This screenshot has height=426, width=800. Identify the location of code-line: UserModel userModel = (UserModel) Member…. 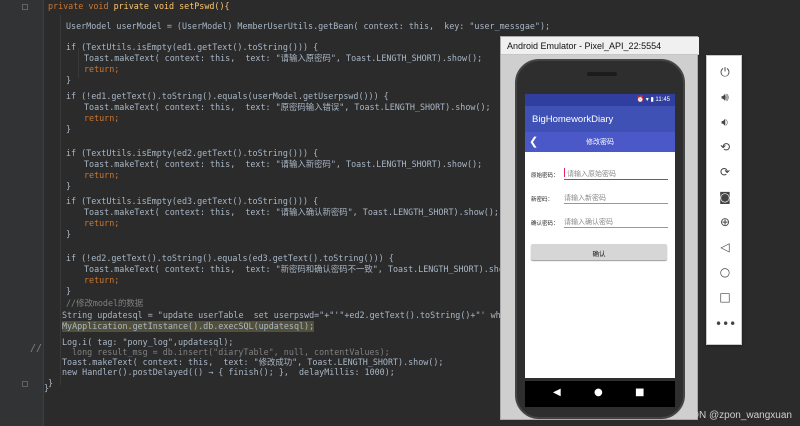
(308, 26).